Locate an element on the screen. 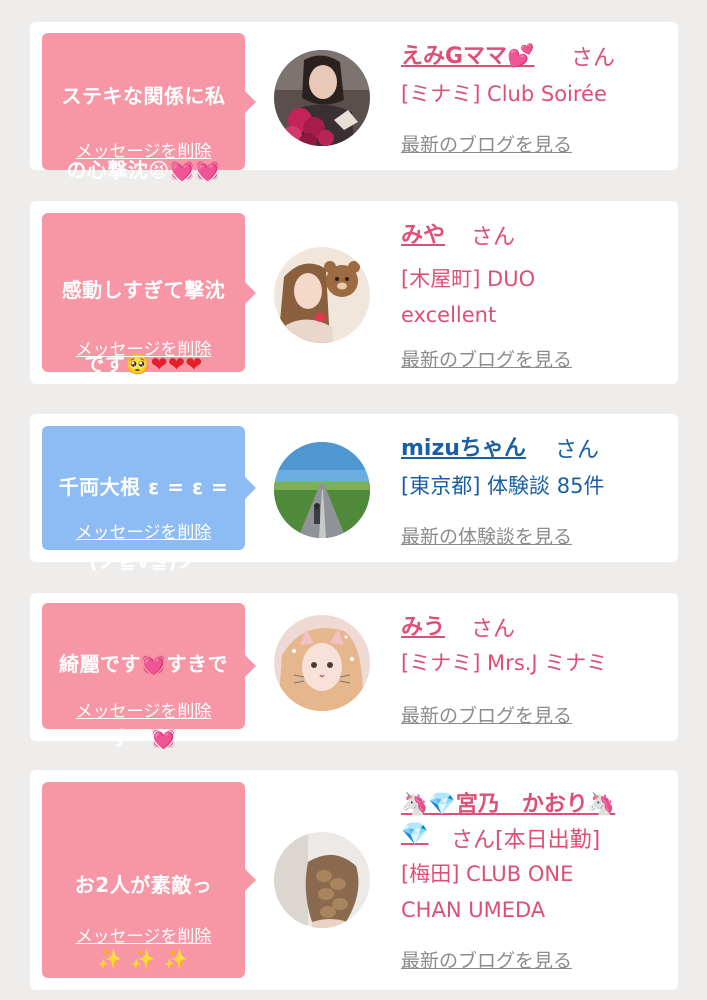 This screenshot has width=707, height=1000. sender-name-continued: 💎 is located at coordinates (414, 834).